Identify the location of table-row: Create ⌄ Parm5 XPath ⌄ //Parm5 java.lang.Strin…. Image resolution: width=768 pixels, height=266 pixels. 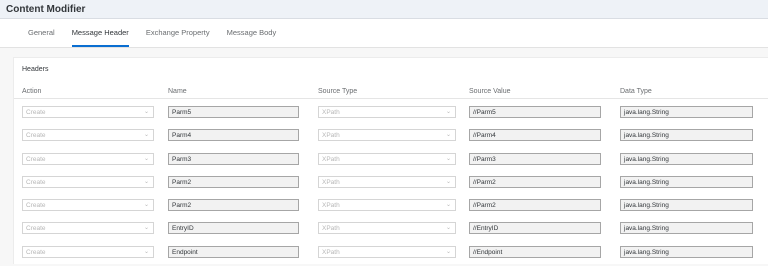
(391, 114).